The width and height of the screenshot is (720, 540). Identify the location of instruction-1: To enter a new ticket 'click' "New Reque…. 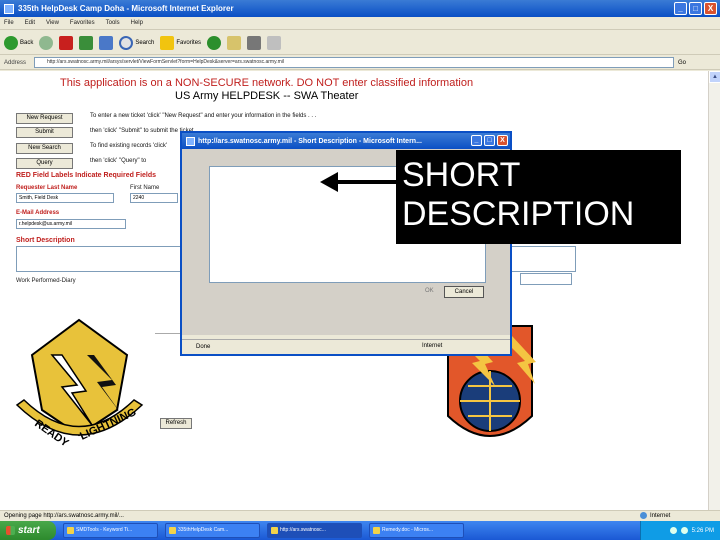
(203, 116).